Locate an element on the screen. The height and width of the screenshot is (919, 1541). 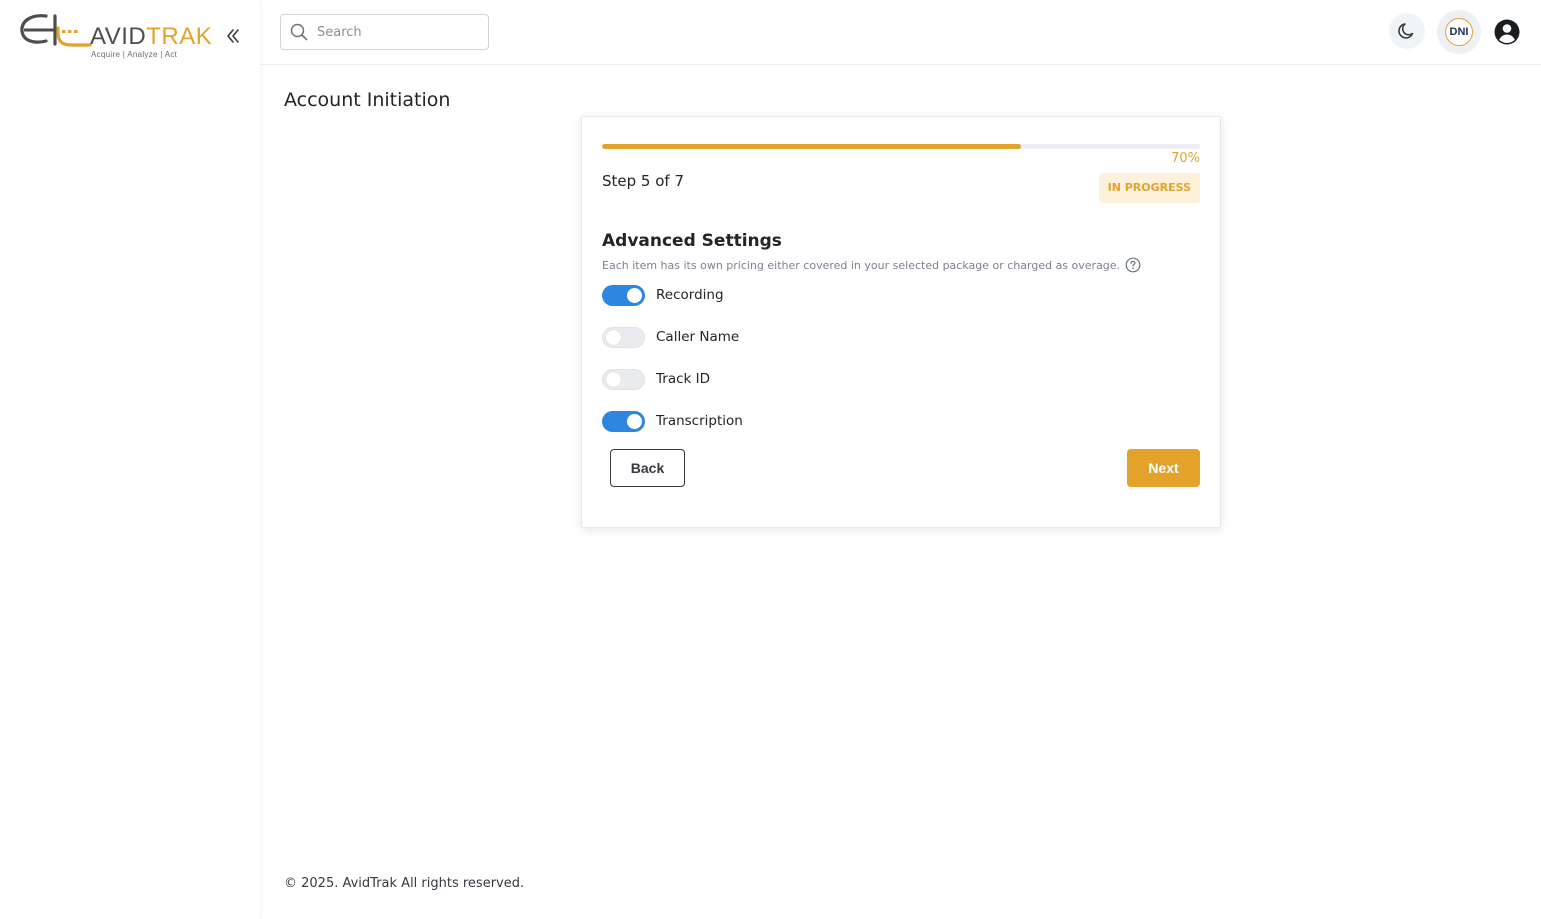
dni-badge: DNI is located at coordinates (1459, 32).